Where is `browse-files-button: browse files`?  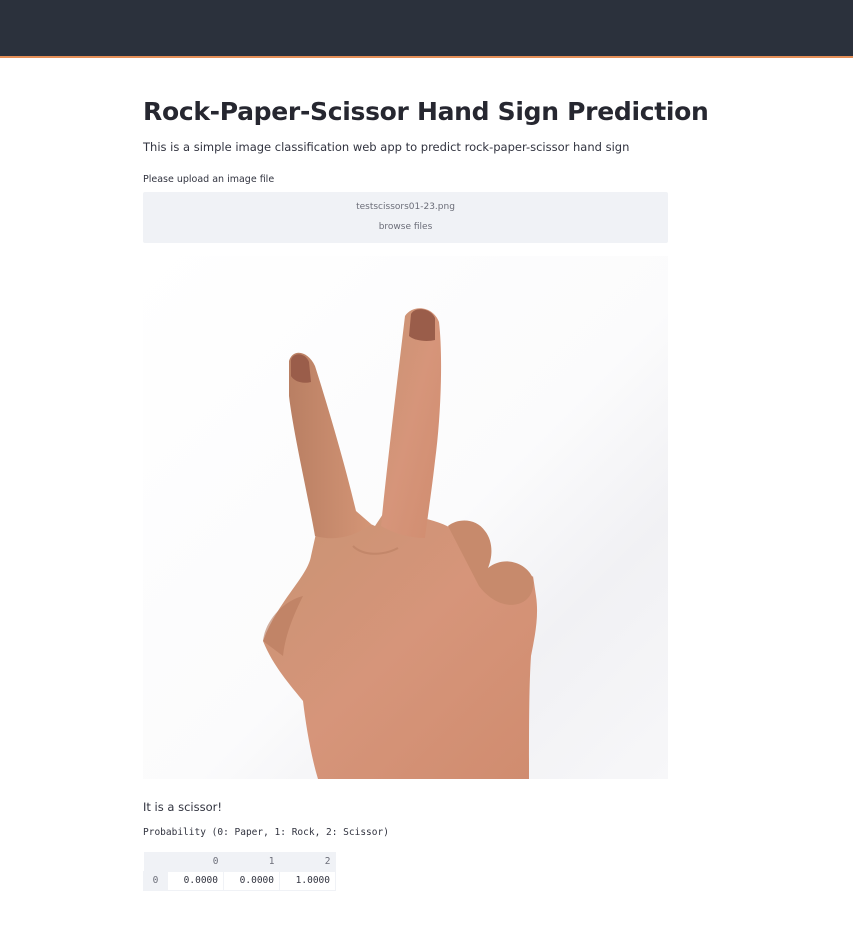 browse-files-button: browse files is located at coordinates (405, 227).